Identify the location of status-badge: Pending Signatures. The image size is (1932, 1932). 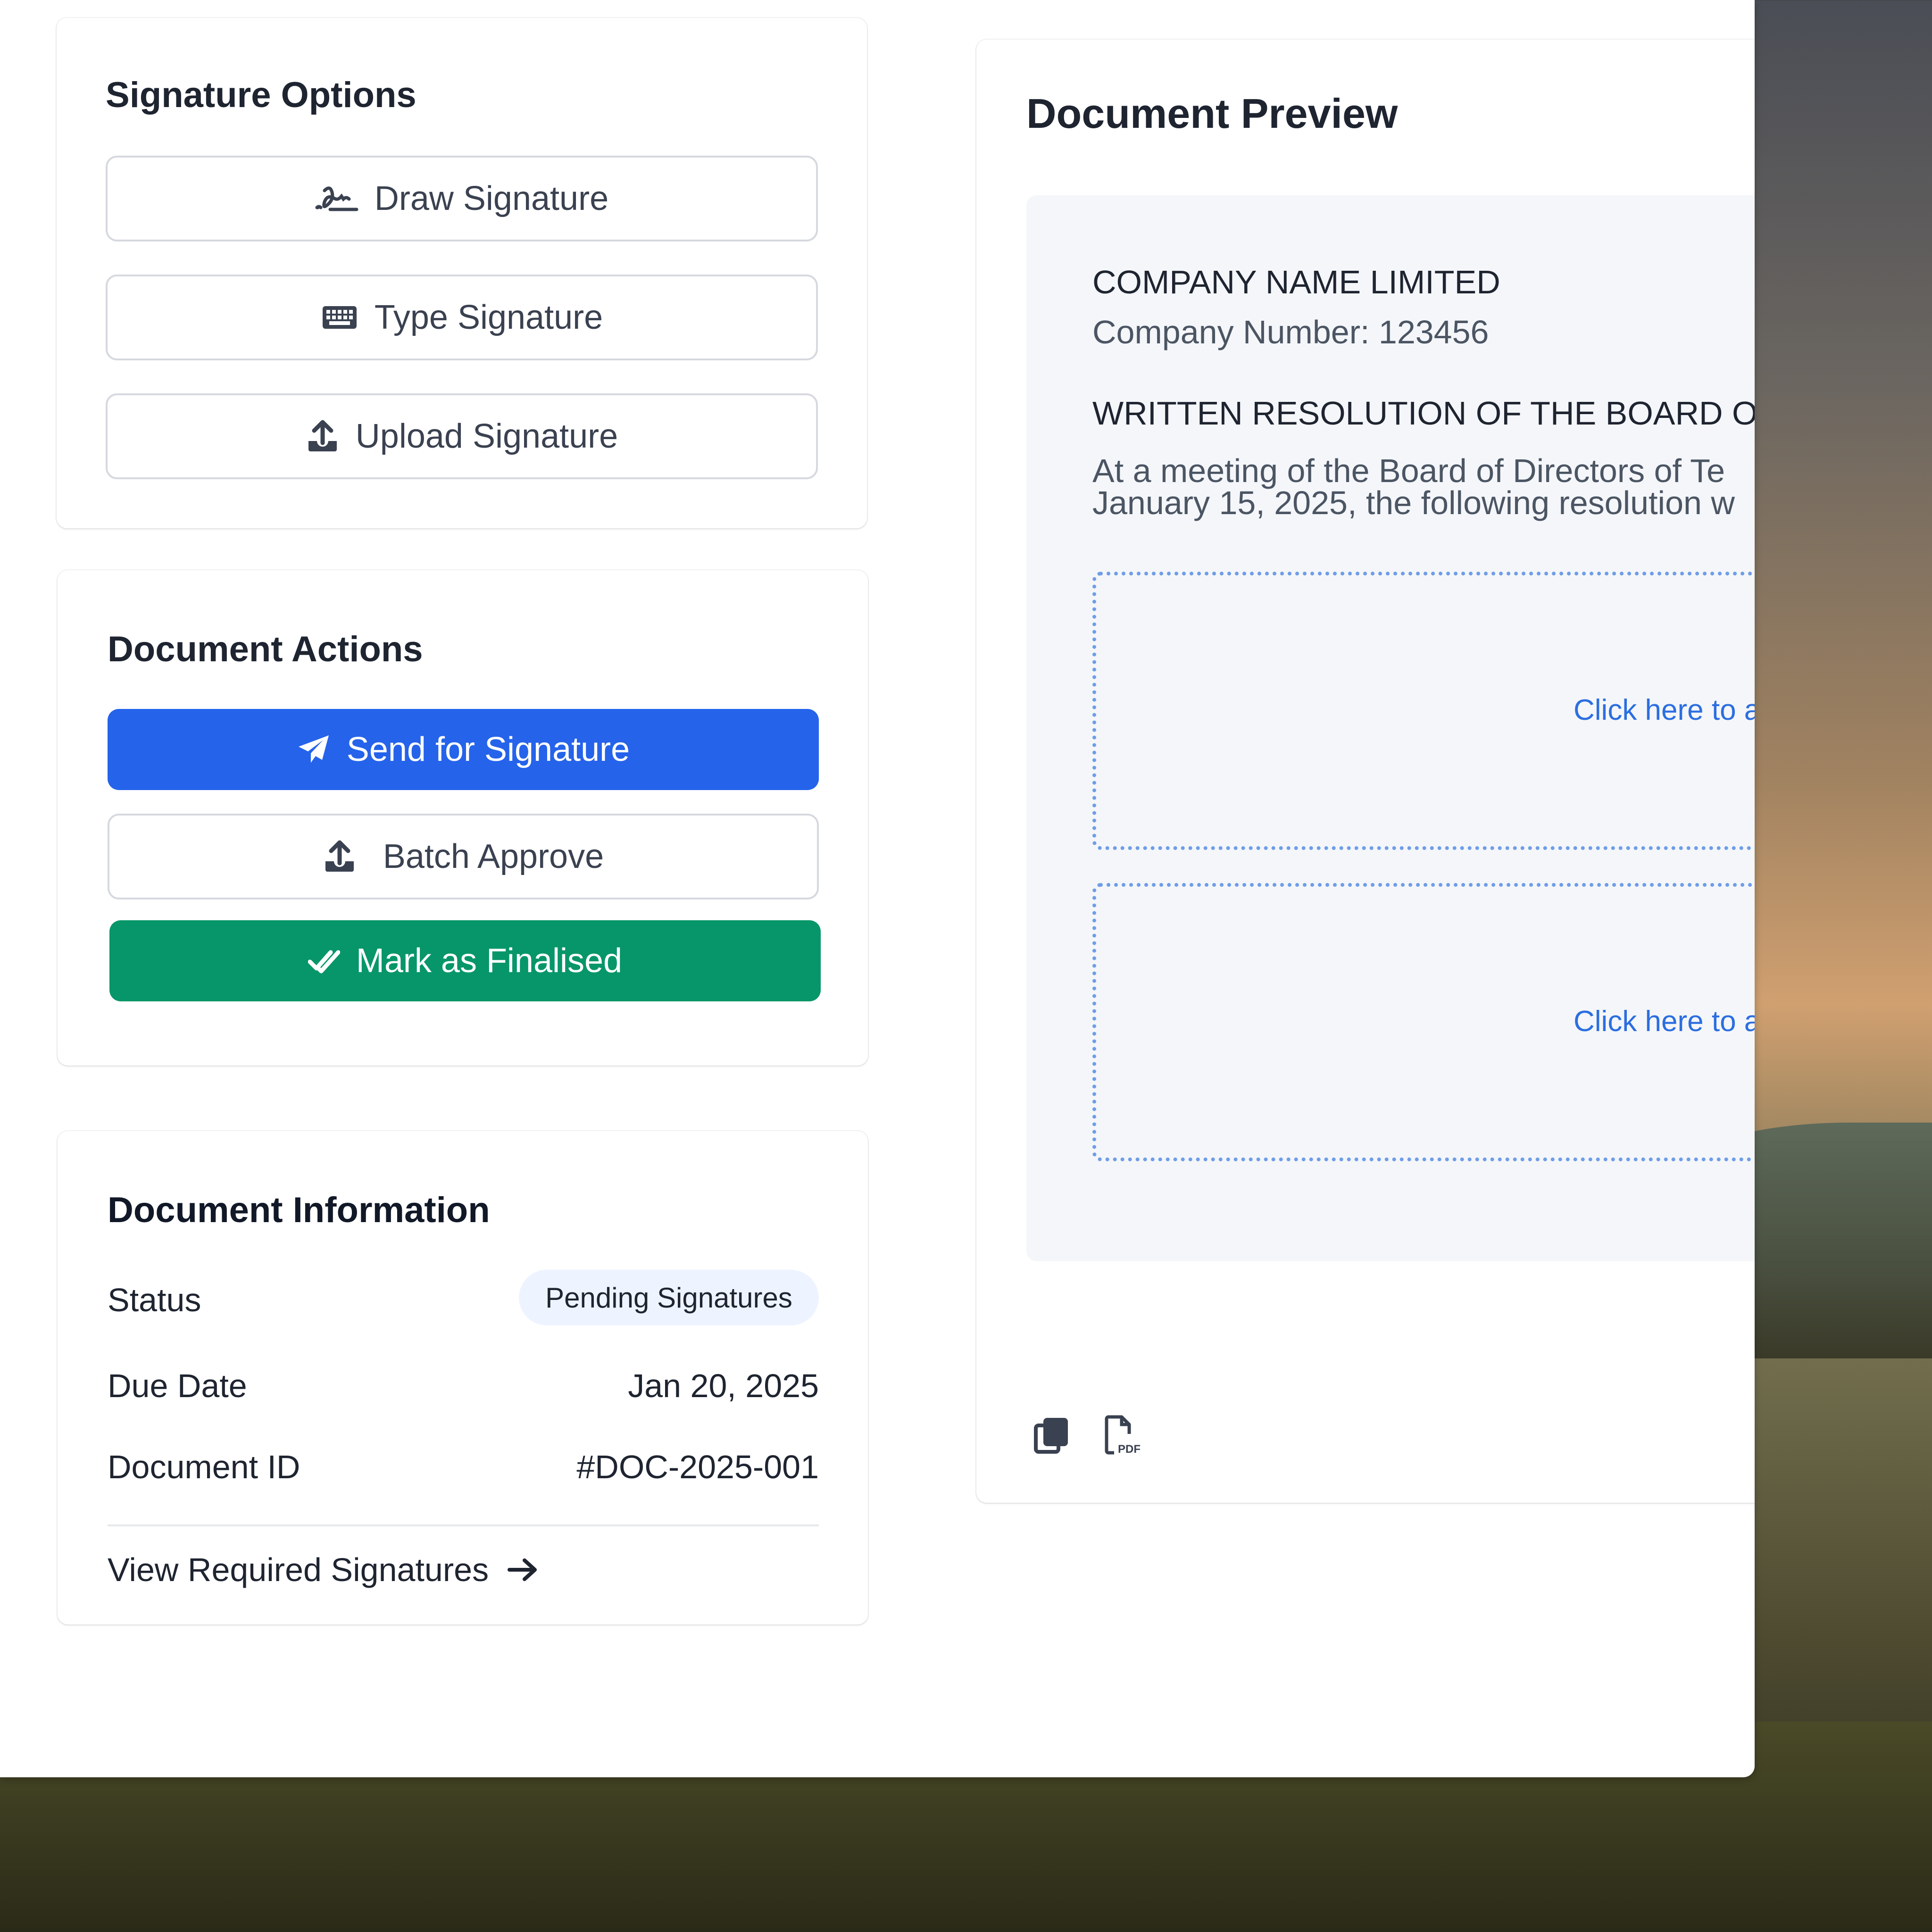
(669, 1297).